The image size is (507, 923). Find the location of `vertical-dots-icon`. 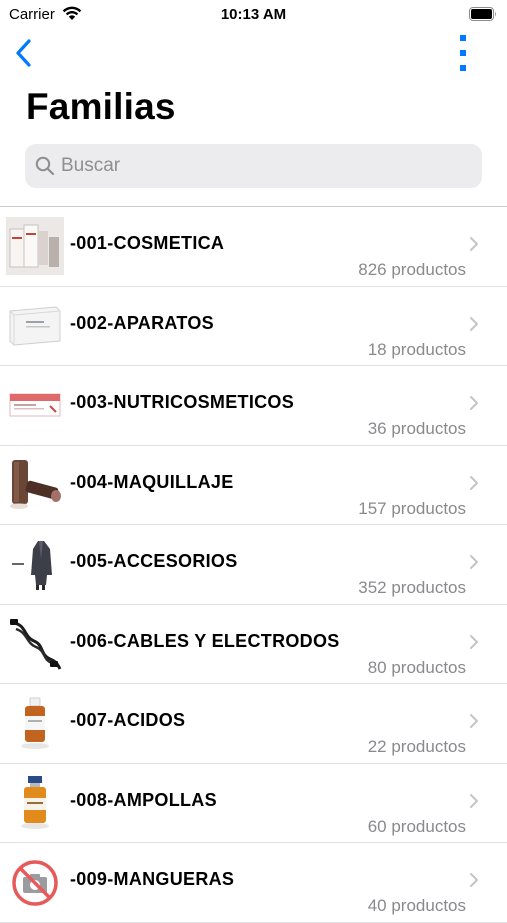

vertical-dots-icon is located at coordinates (463, 53).